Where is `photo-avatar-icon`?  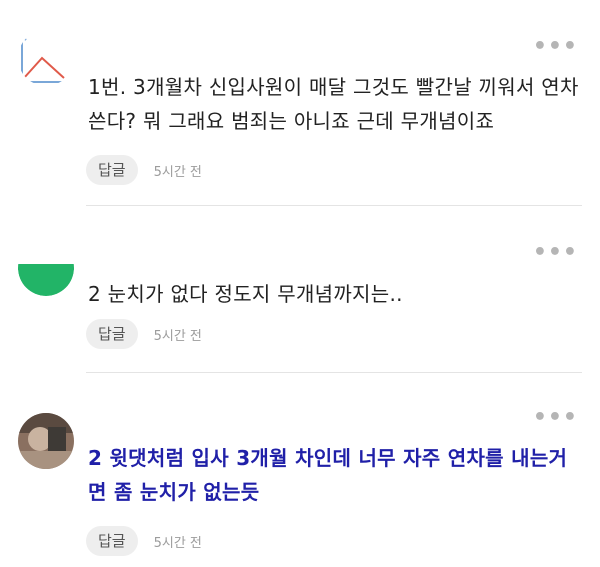
photo-avatar-icon is located at coordinates (46, 441).